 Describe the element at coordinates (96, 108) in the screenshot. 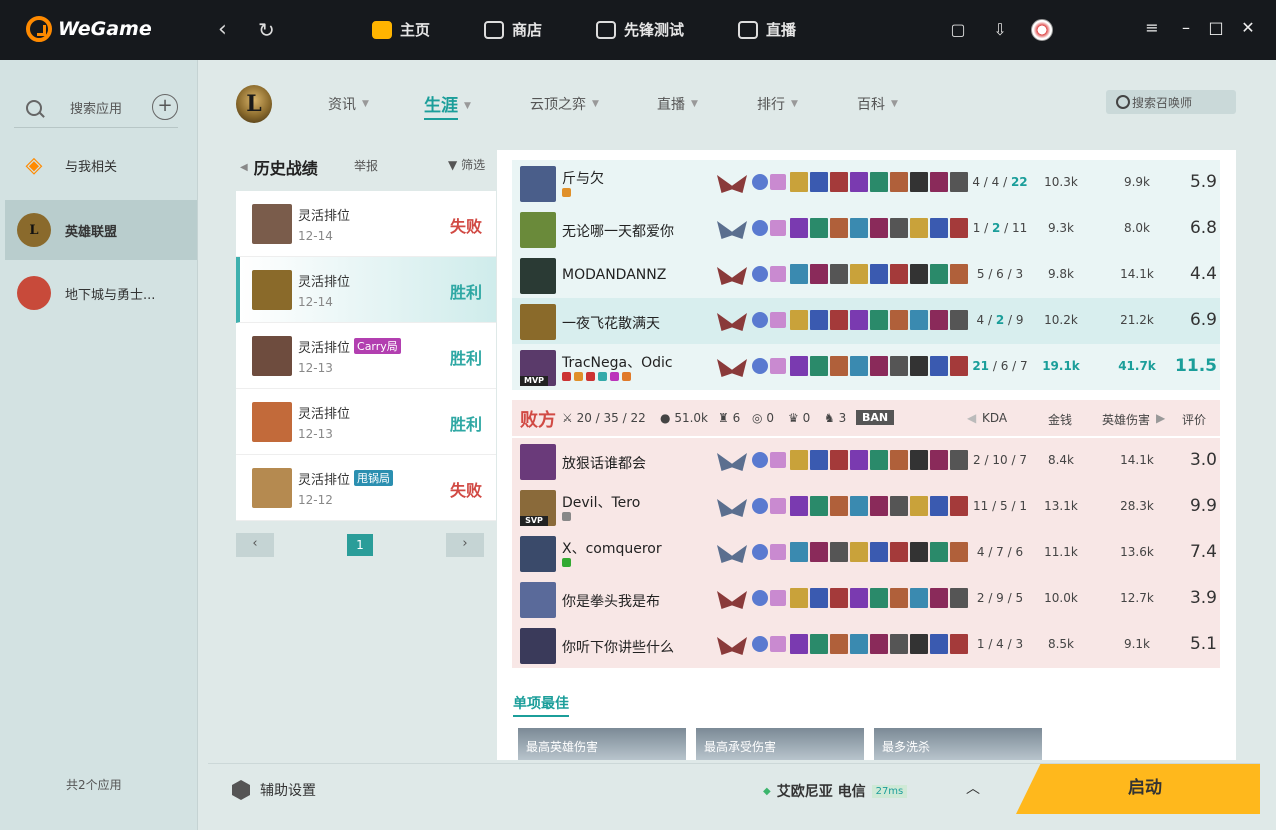

I see `app-search: 搜索应用 +` at that location.